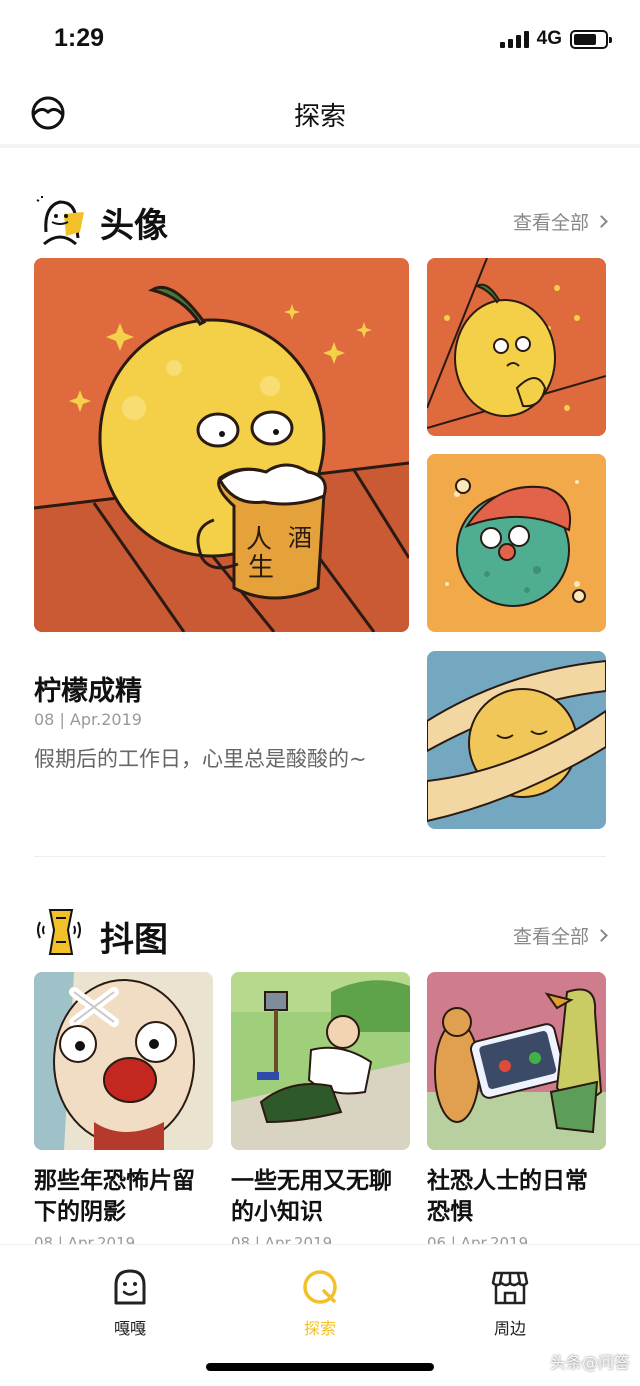 This screenshot has height=1386, width=640. I want to click on section-header-avatar: 头像 查看全部, so click(321, 220).